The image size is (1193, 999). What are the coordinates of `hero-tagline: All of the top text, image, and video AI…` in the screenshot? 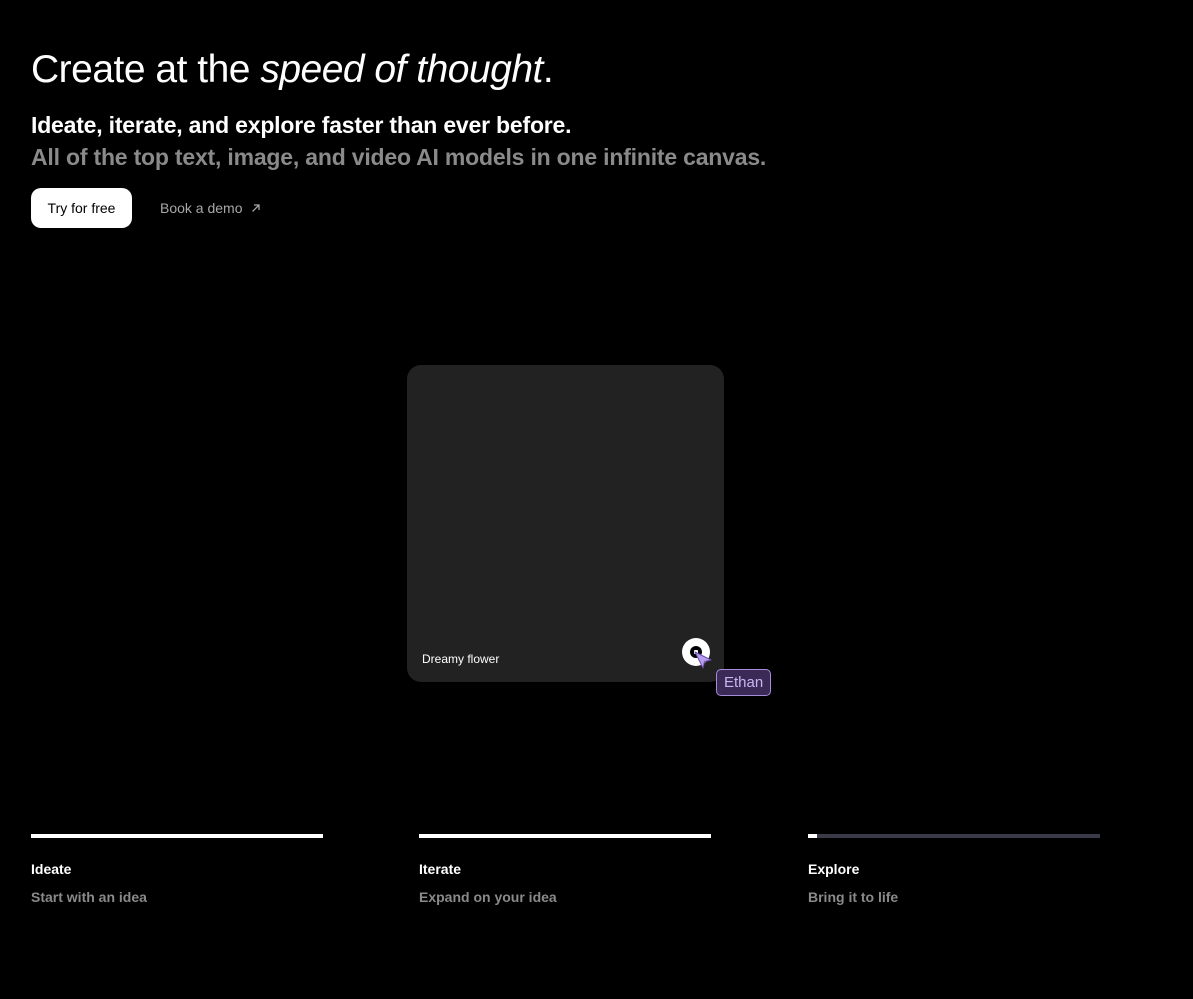 It's located at (399, 157).